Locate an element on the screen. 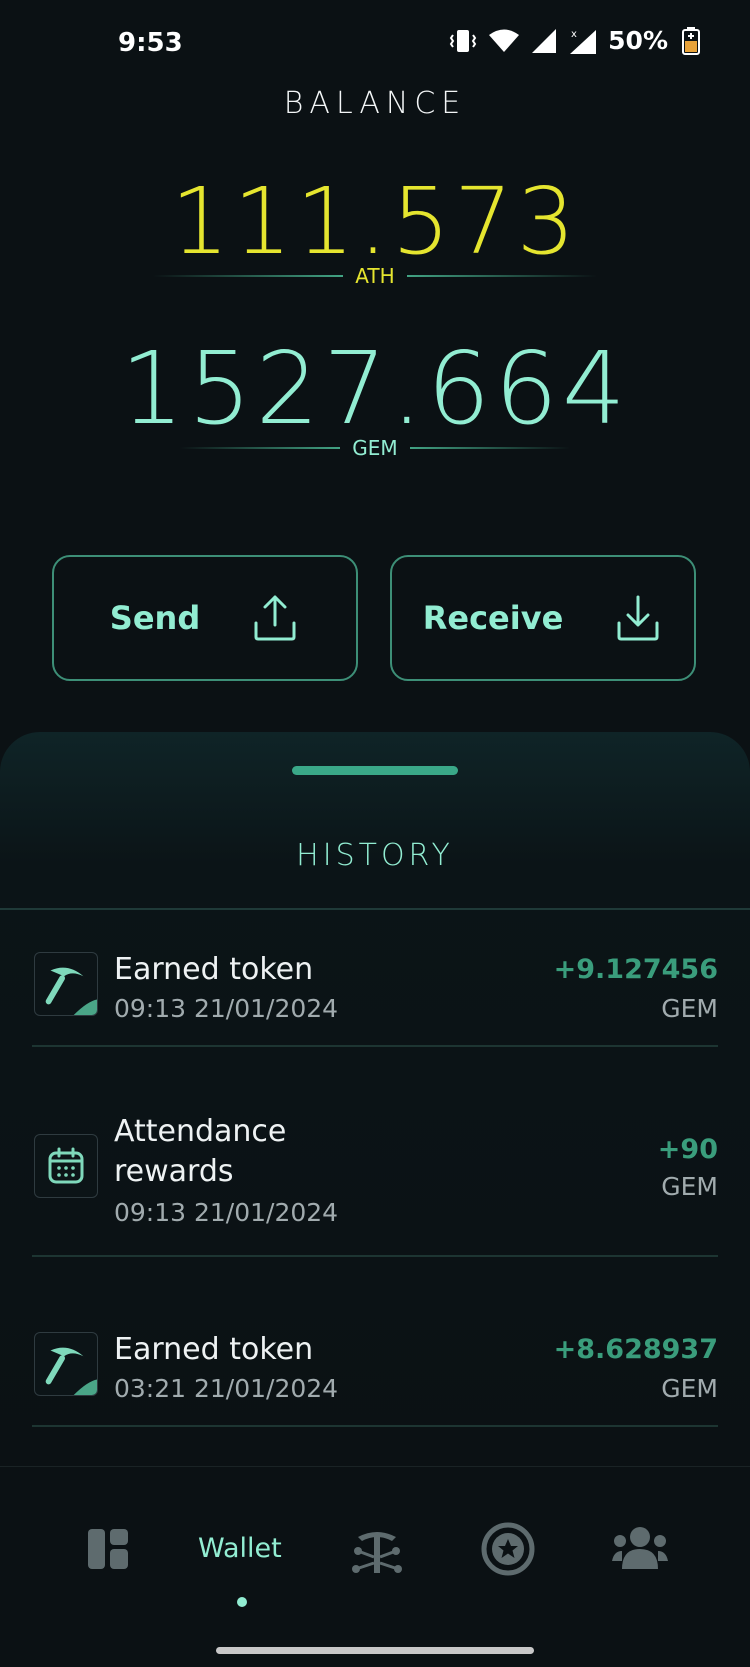 The width and height of the screenshot is (750, 1667). gem-unit-label: GEM is located at coordinates (375, 448).